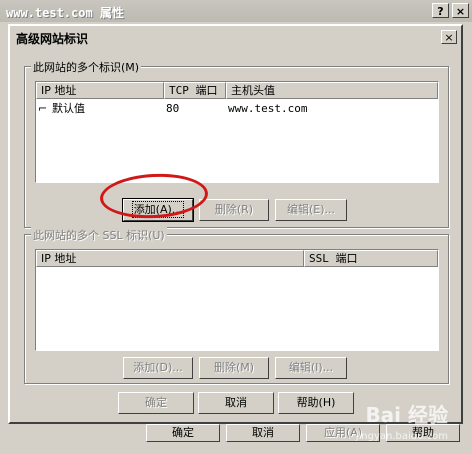 This screenshot has width=472, height=454. I want to click on dialog-close-icon: ×, so click(449, 37).